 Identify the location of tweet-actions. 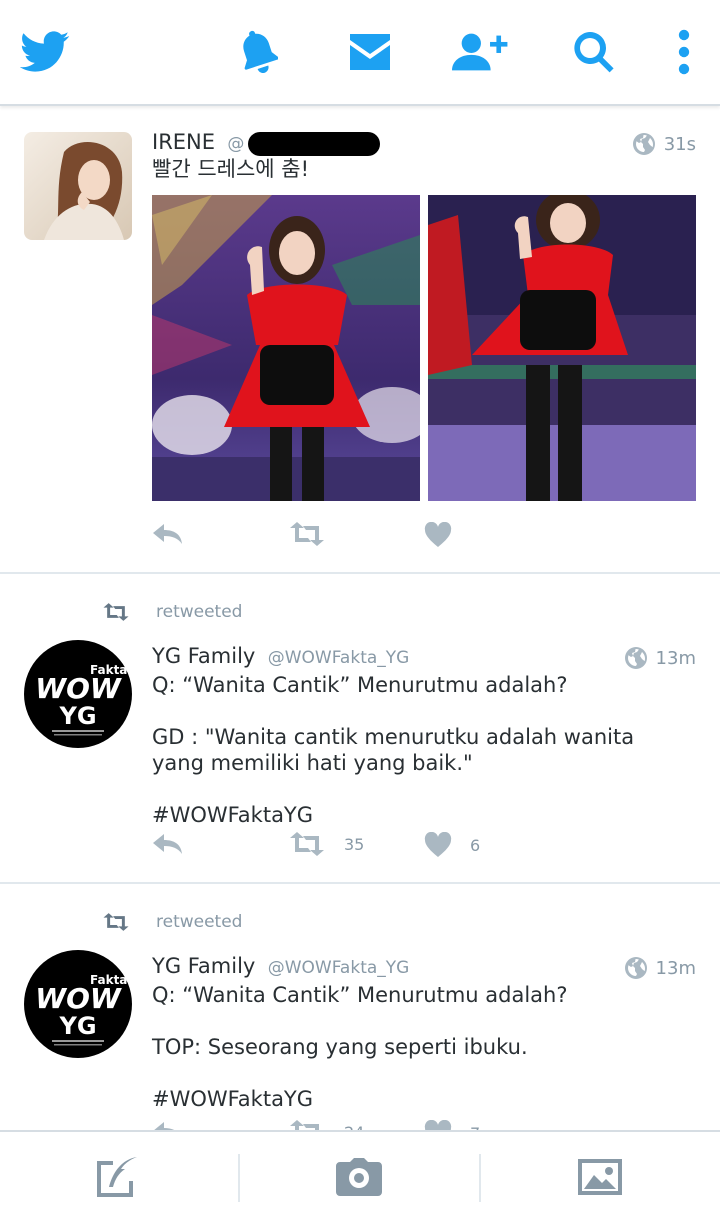
(352, 537).